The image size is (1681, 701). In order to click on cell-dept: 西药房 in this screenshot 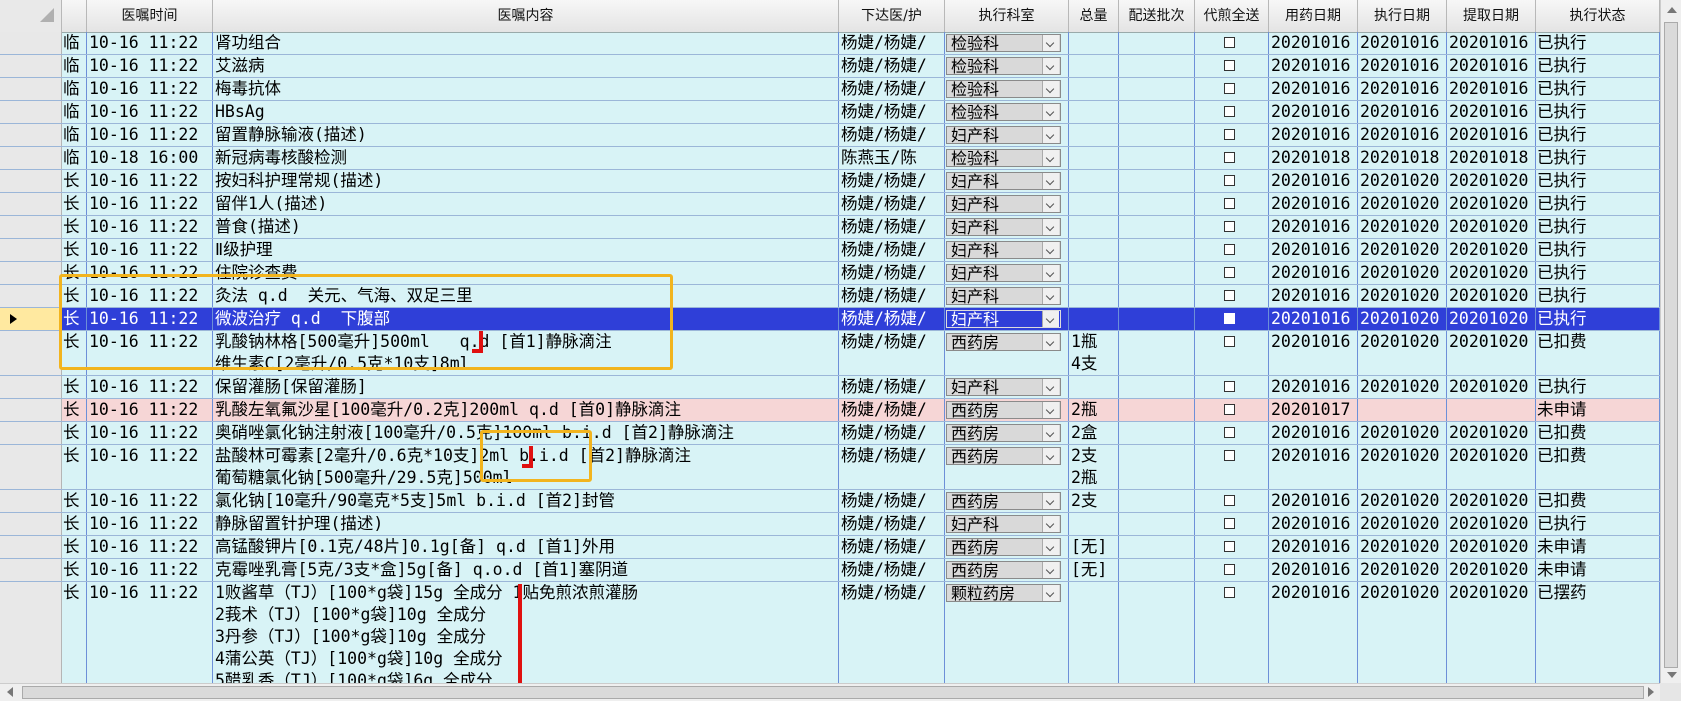, I will do `click(1007, 467)`.